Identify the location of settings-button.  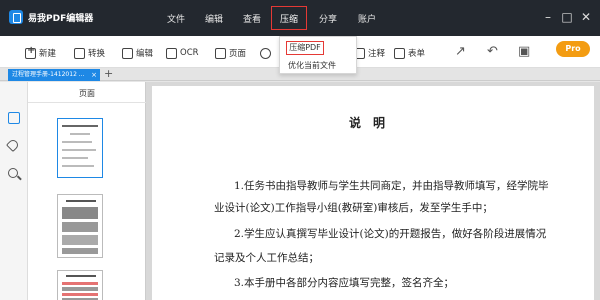
(267, 53).